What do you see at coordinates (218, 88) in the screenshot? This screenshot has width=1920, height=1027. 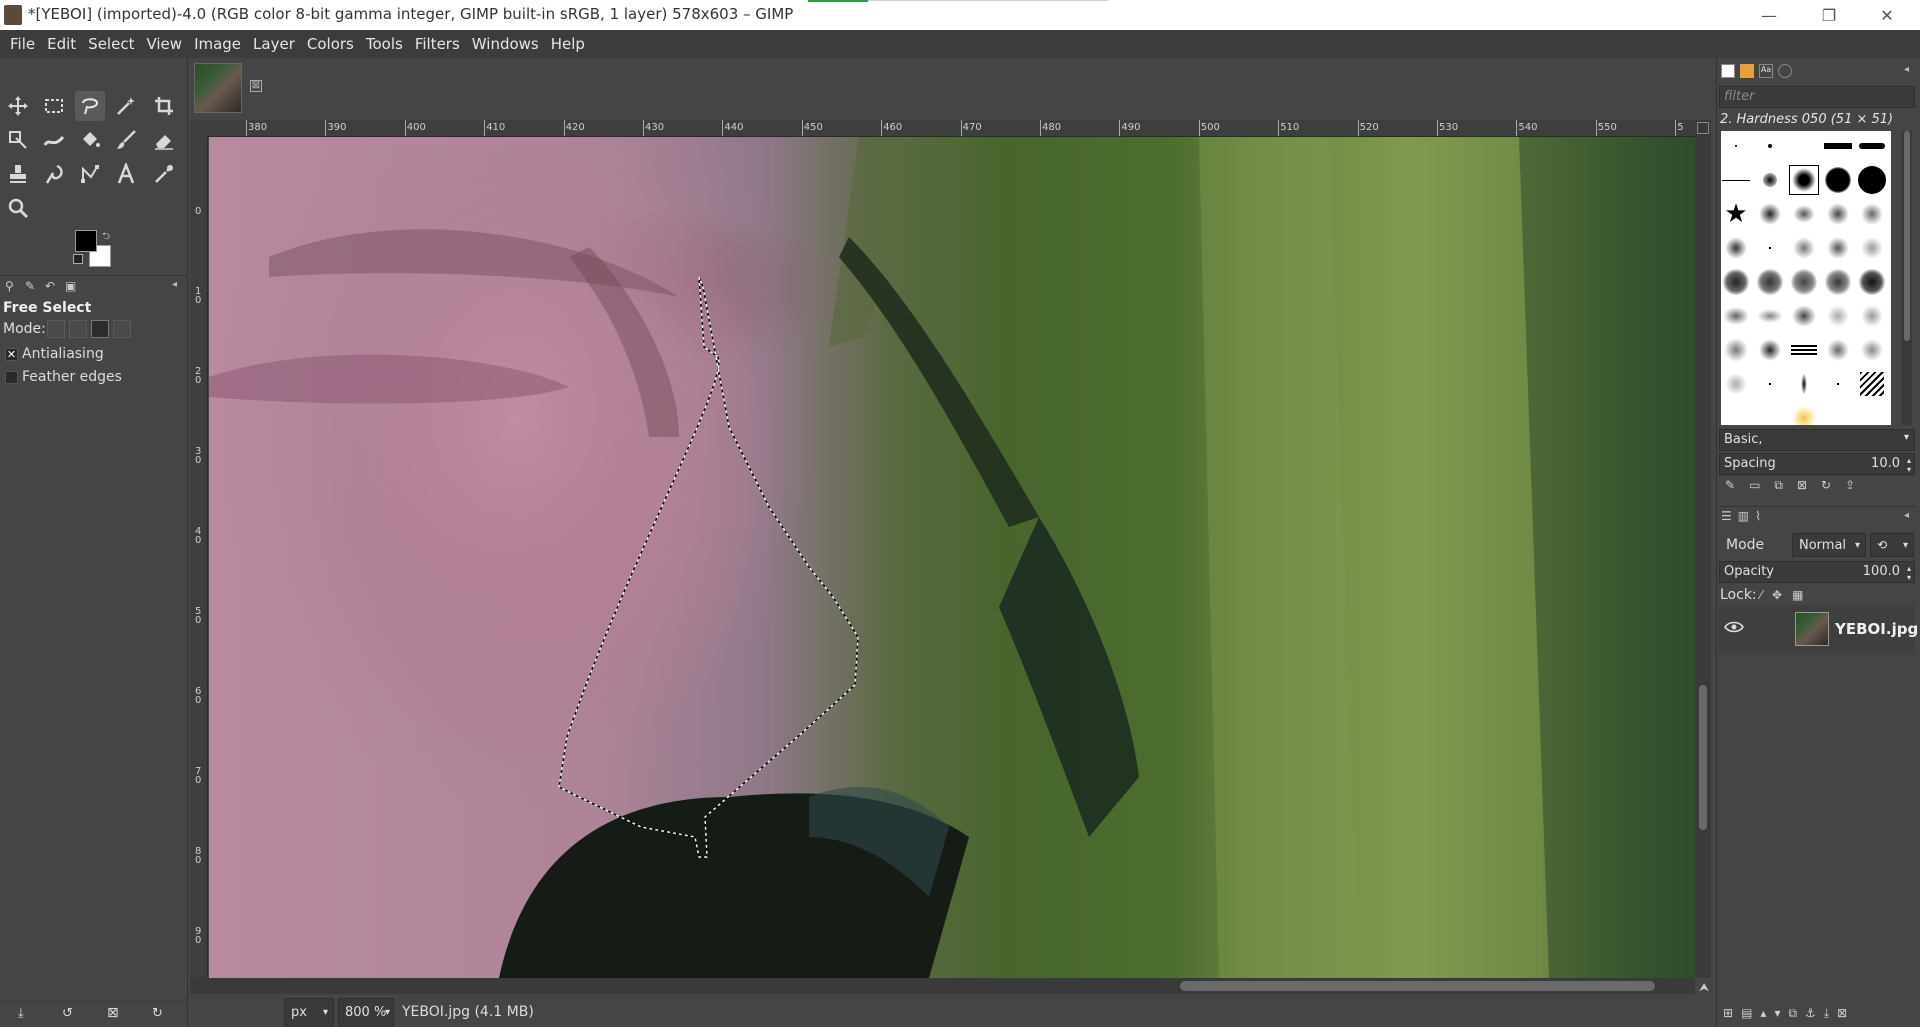 I see `image-tab-thumbnail` at bounding box center [218, 88].